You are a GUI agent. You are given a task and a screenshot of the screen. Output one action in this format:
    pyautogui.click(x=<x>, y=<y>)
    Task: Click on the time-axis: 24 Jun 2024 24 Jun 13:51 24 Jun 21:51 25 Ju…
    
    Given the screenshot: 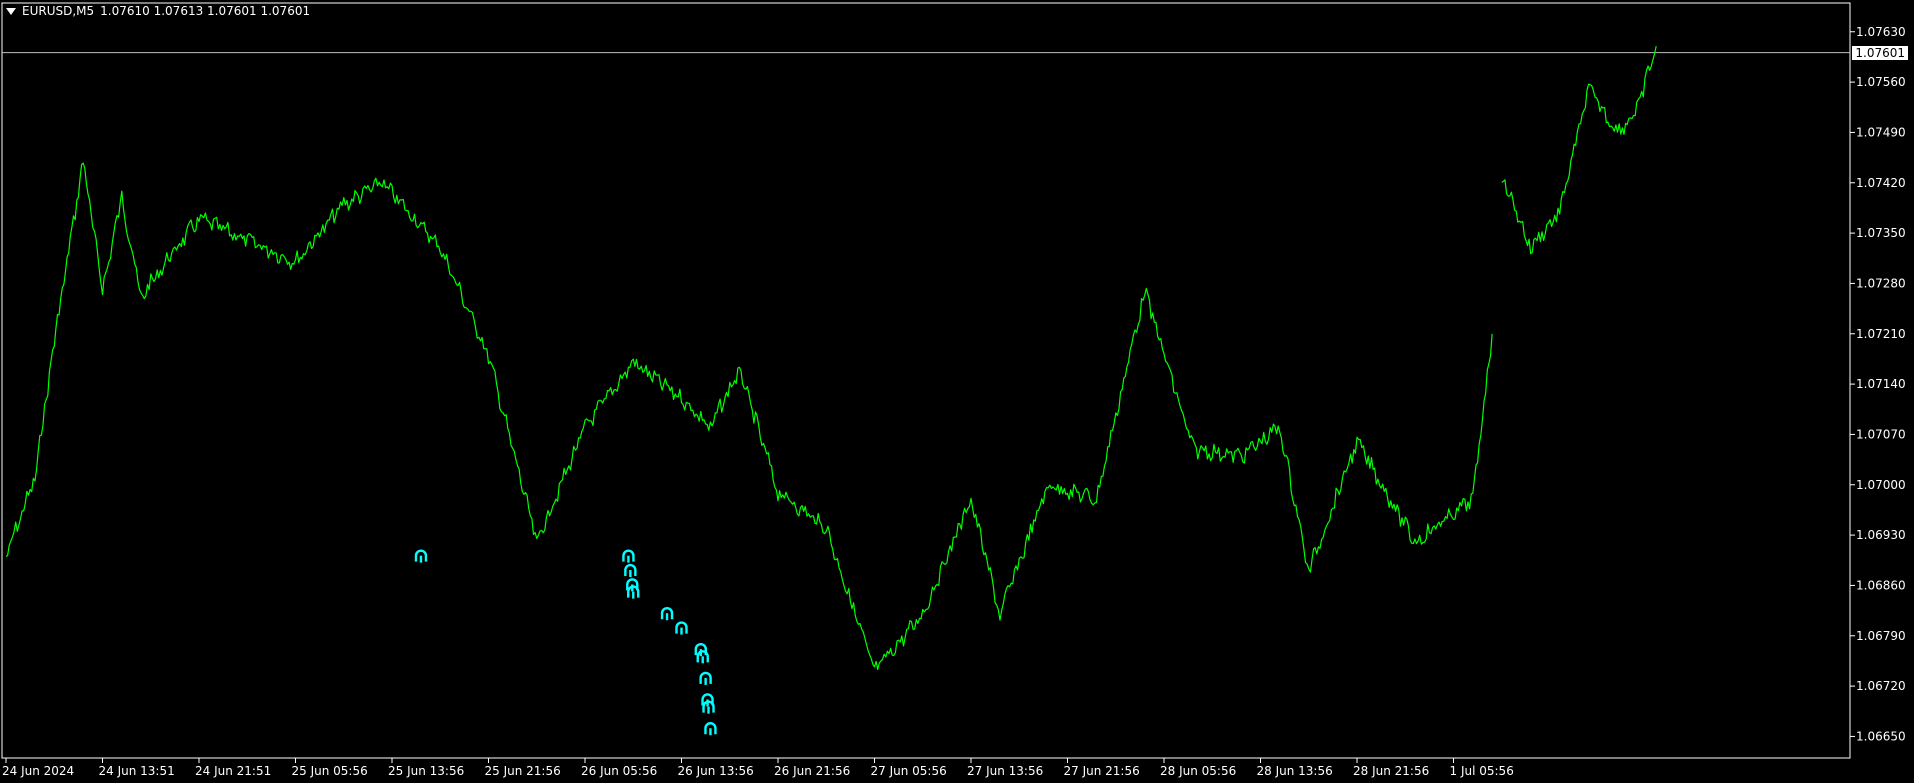 What is the action you would take?
    pyautogui.click(x=758, y=768)
    